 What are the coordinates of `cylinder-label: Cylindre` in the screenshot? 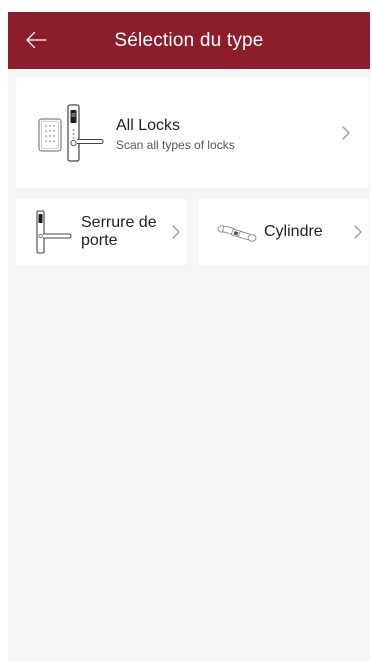 It's located at (293, 231).